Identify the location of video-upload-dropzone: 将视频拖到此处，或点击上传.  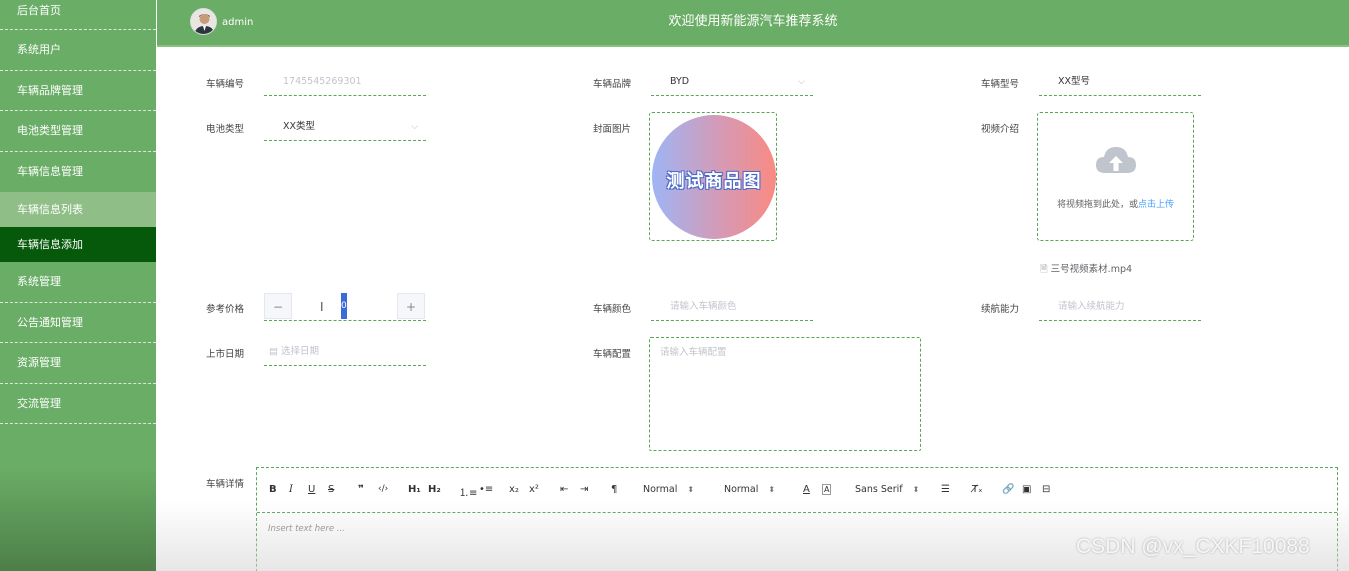
(1115, 176).